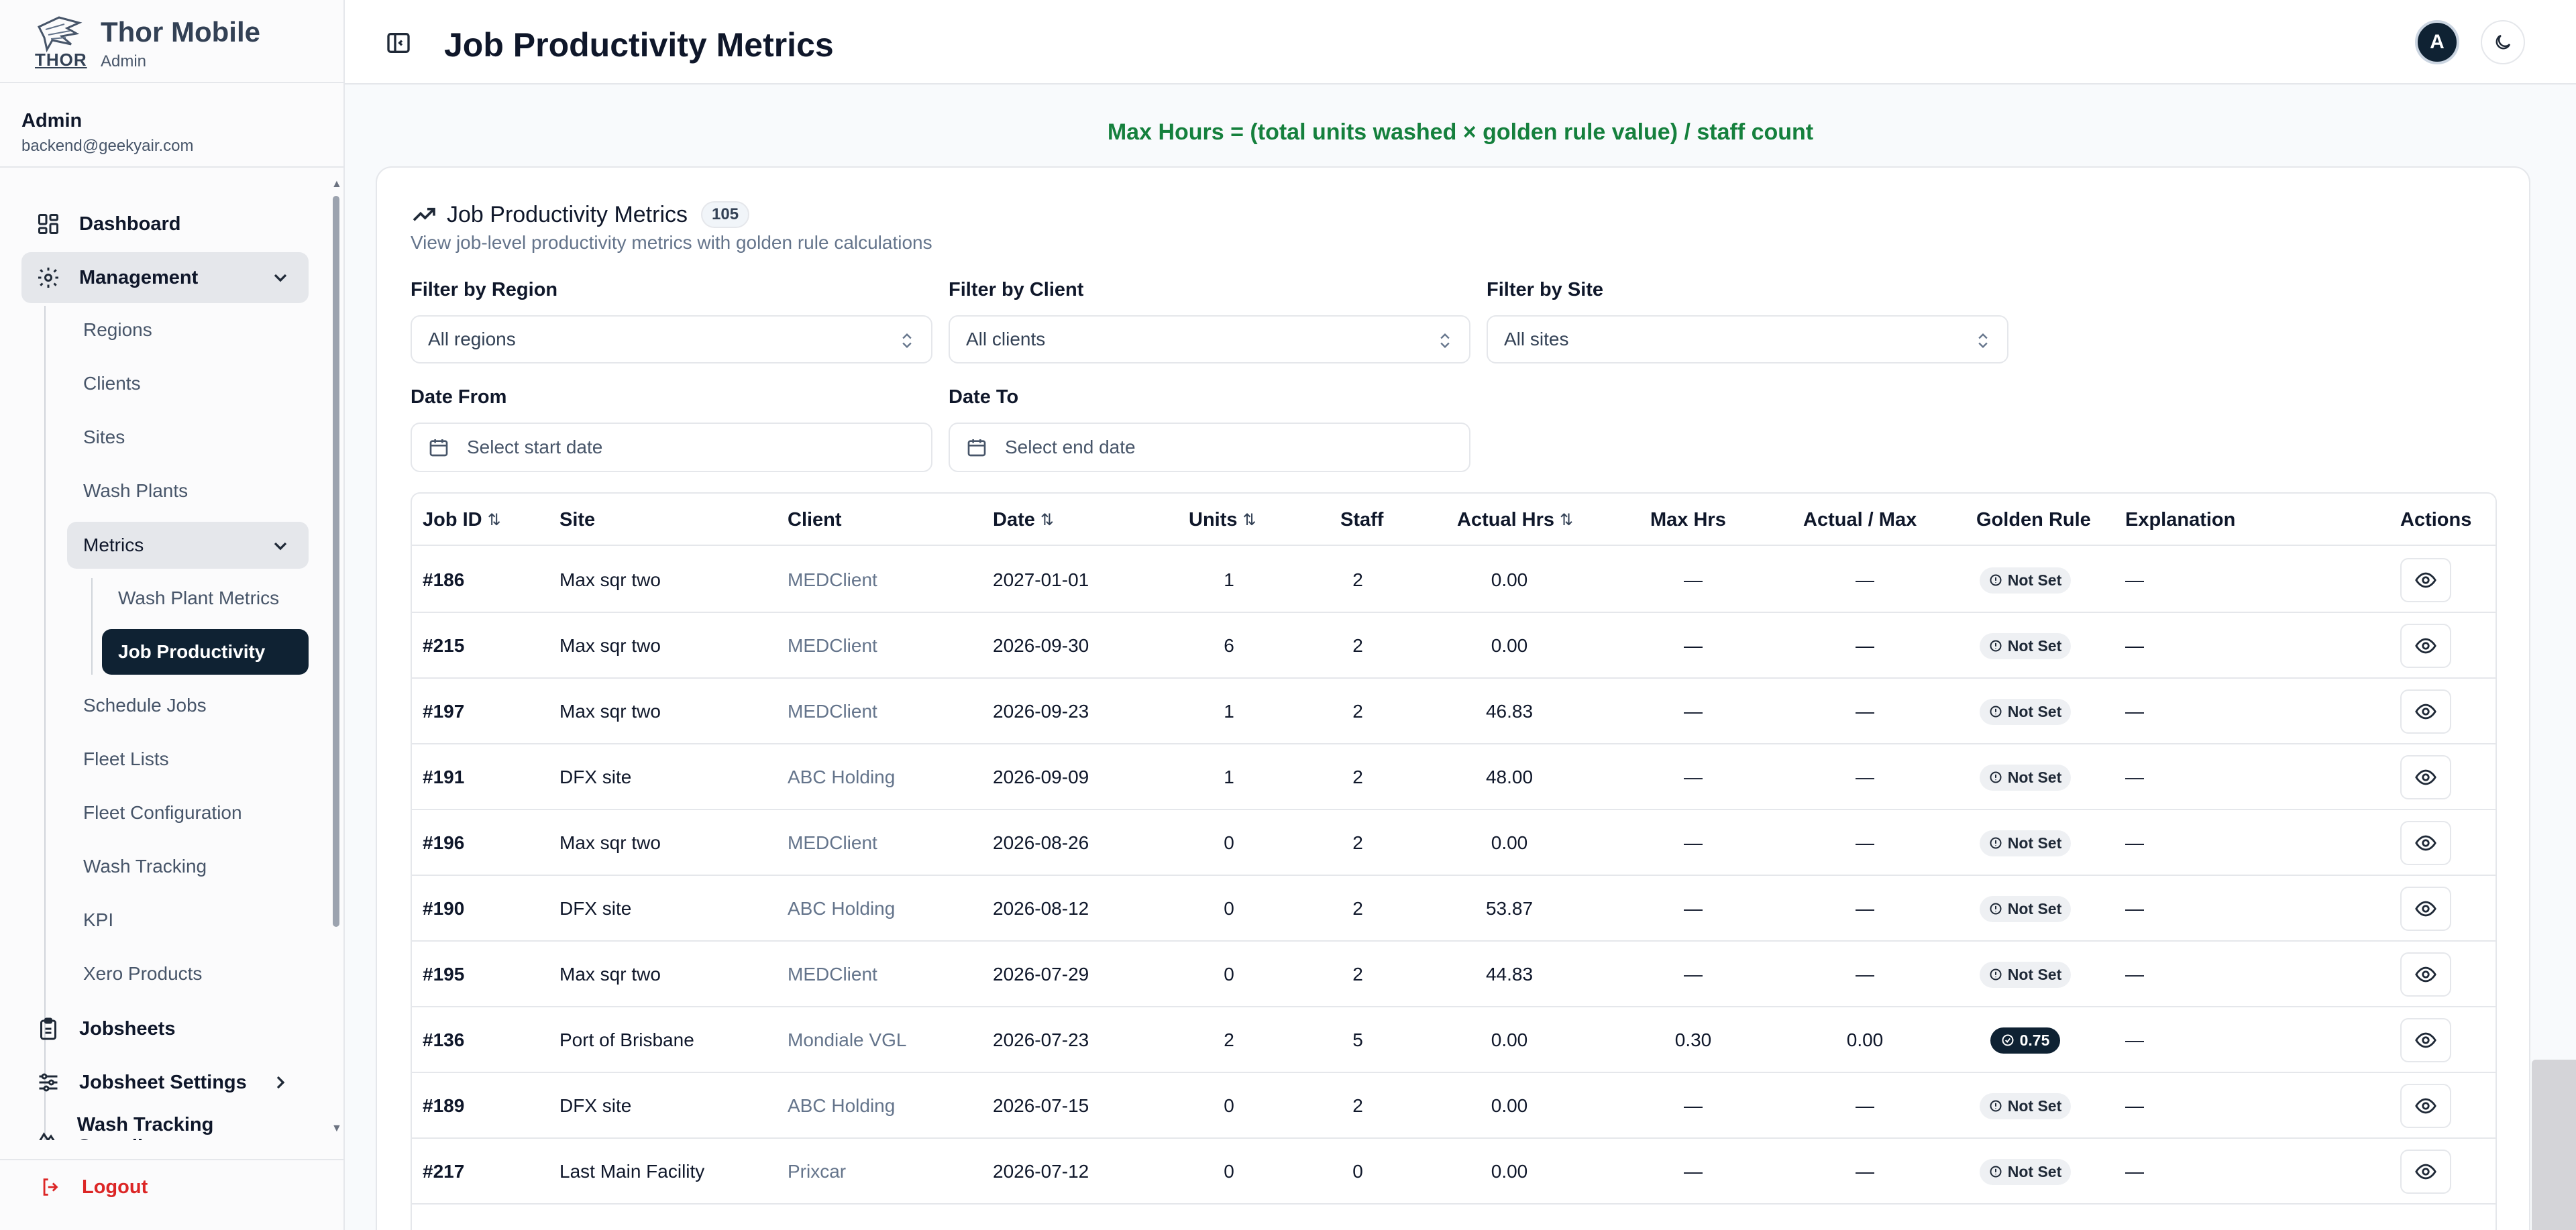  Describe the element at coordinates (1747, 339) in the screenshot. I see `site-select: All sites` at that location.